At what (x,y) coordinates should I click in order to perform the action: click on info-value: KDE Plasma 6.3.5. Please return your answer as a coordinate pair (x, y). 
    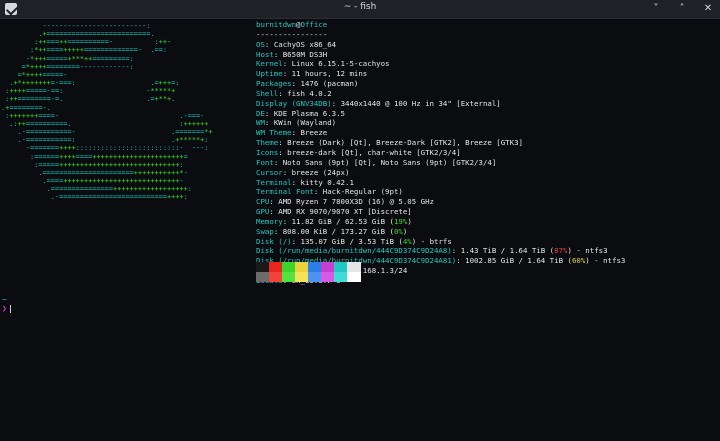
    Looking at the image, I should click on (309, 113).